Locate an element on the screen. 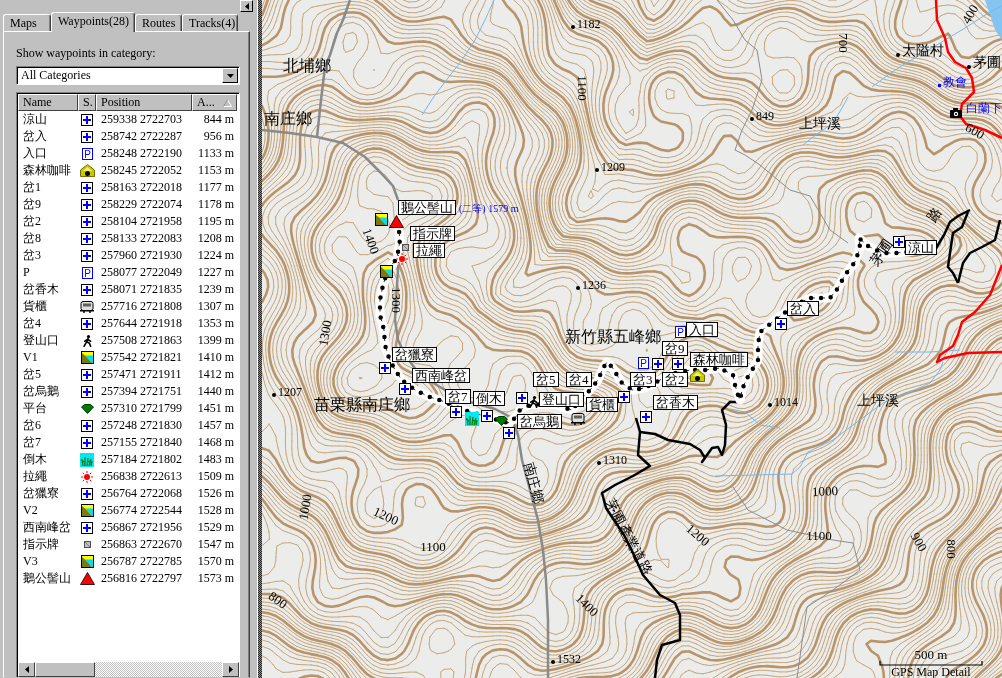  road-name: 南庄鄉 is located at coordinates (533, 483).